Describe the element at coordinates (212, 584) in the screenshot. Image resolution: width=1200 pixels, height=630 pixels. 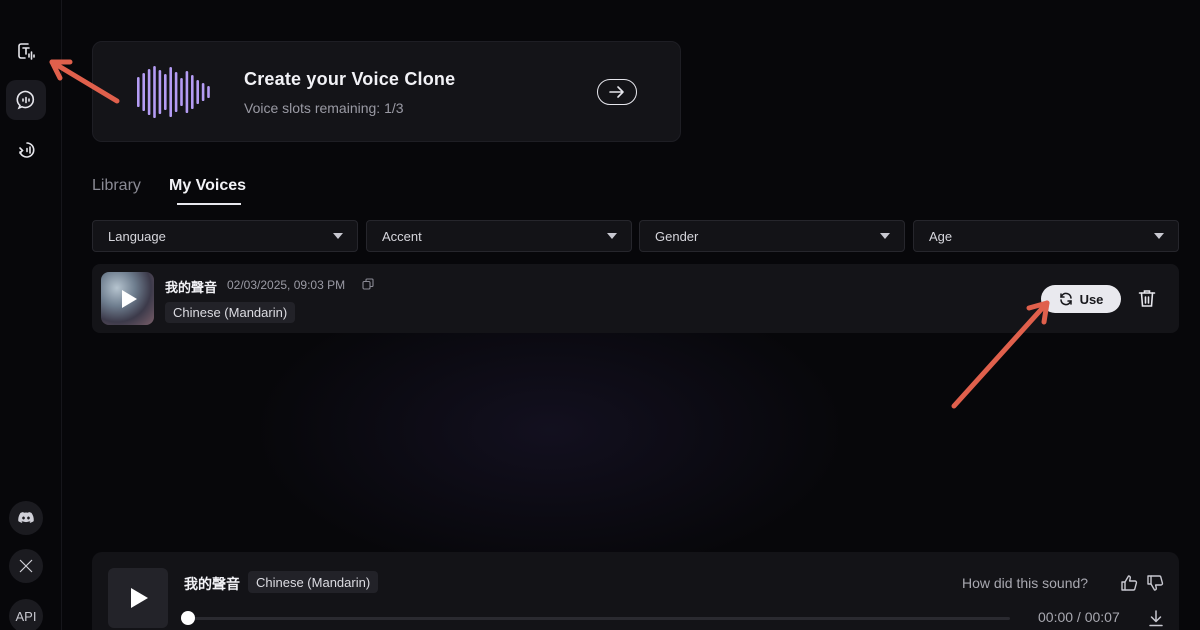
I see `player-voice-name: 我的聲音` at that location.